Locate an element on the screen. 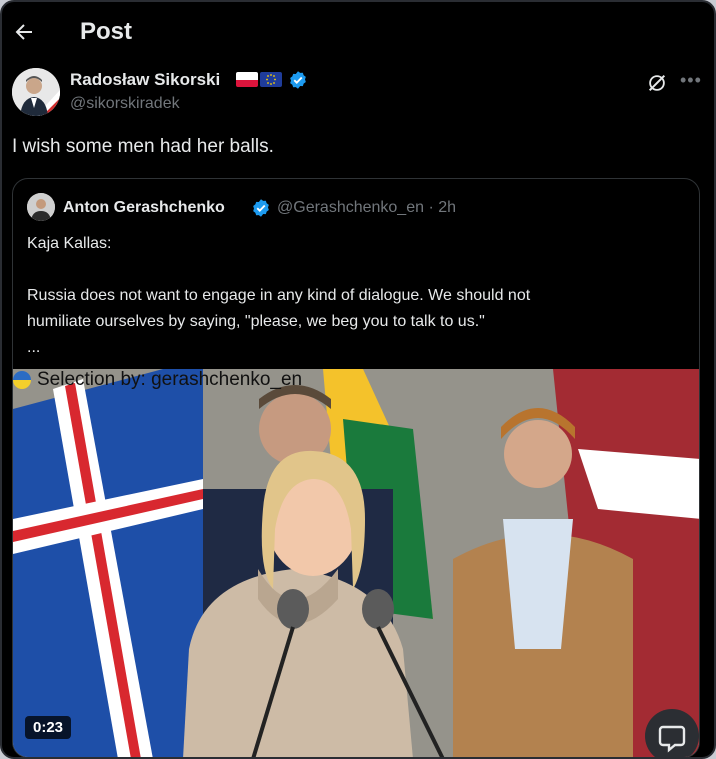 This screenshot has height=759, width=716. top-bar: Post is located at coordinates (358, 32).